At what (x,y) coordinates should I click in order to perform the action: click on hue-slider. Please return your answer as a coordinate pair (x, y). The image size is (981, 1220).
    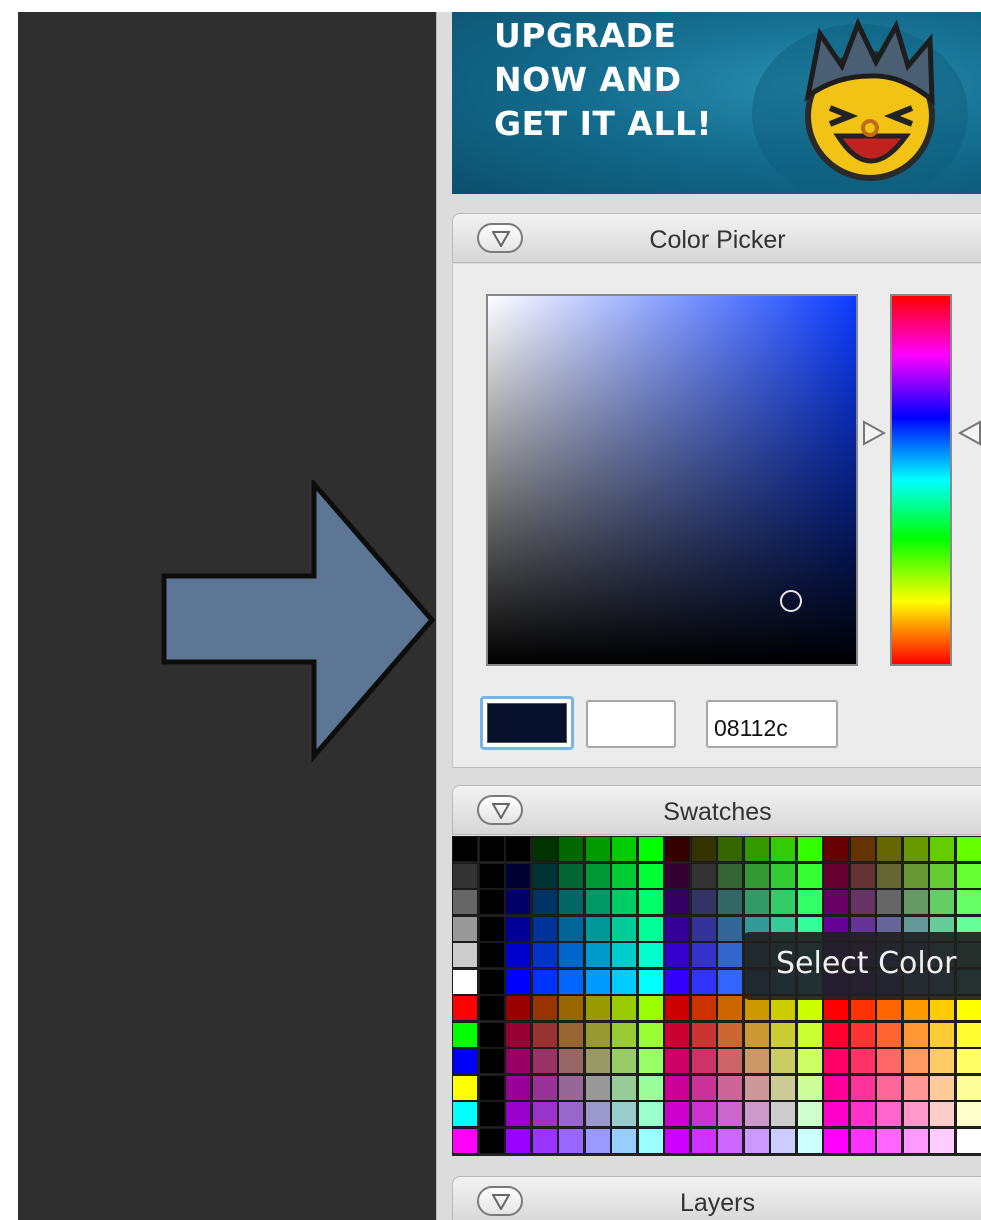
    Looking at the image, I should click on (921, 480).